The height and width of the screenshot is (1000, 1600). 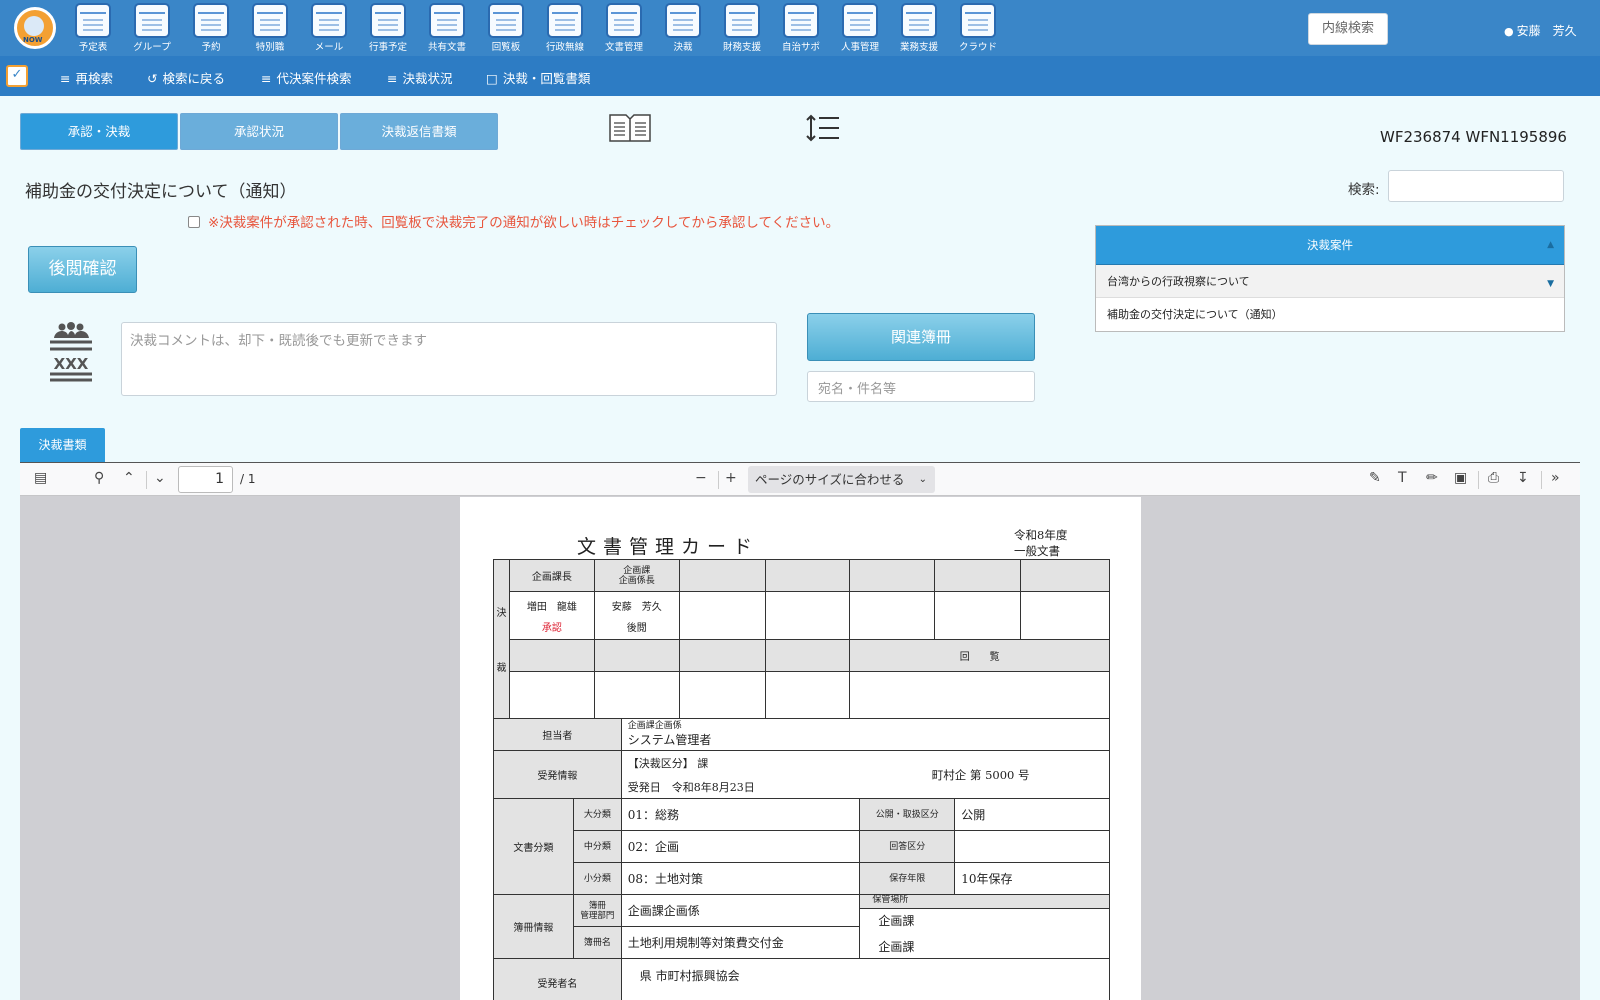 I want to click on proxy-search-link: ≡ 代決案件検索, so click(x=306, y=77).